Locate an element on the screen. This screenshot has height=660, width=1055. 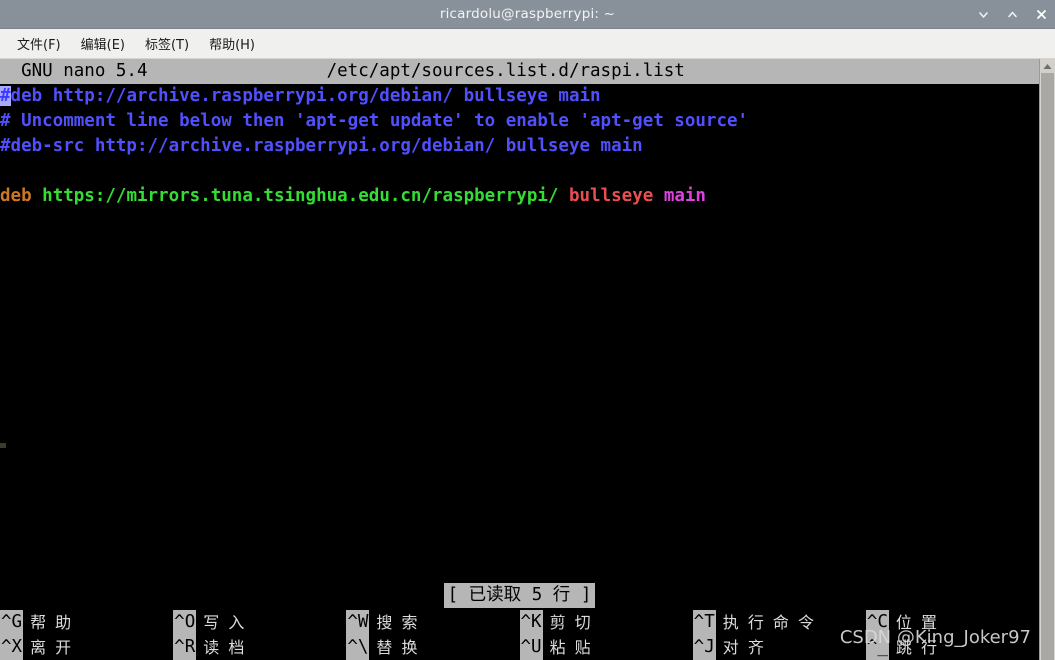
shortcut-label-exit: 离 开 is located at coordinates (52, 647).